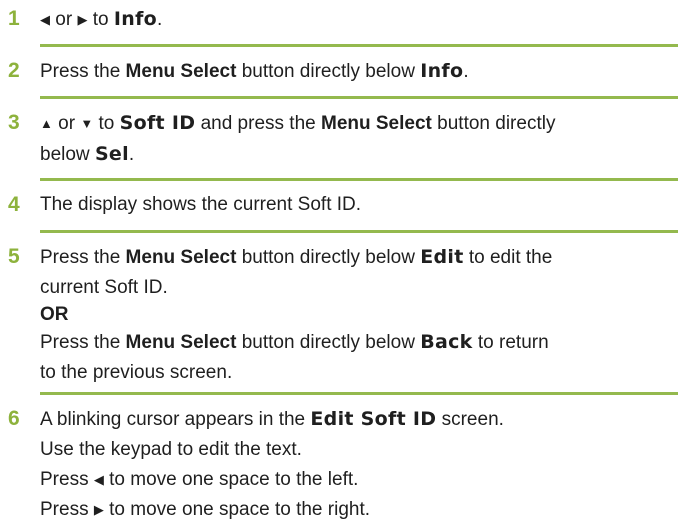 The image size is (678, 525). What do you see at coordinates (111, 154) in the screenshot?
I see `display-menu-sel: Sel` at bounding box center [111, 154].